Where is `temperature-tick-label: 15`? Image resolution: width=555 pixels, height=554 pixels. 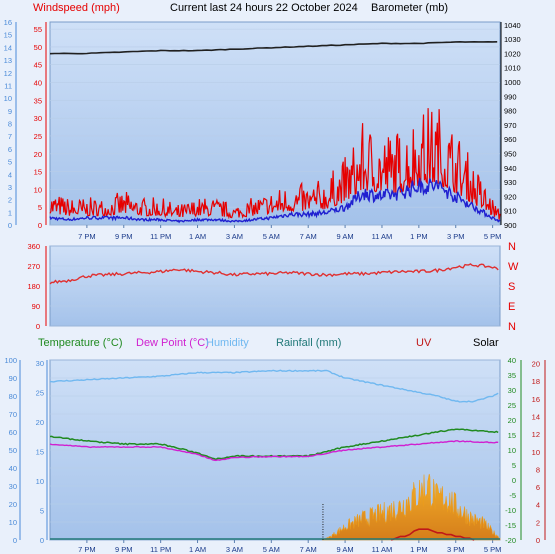
temperature-tick-label: 15 is located at coordinates (512, 435).